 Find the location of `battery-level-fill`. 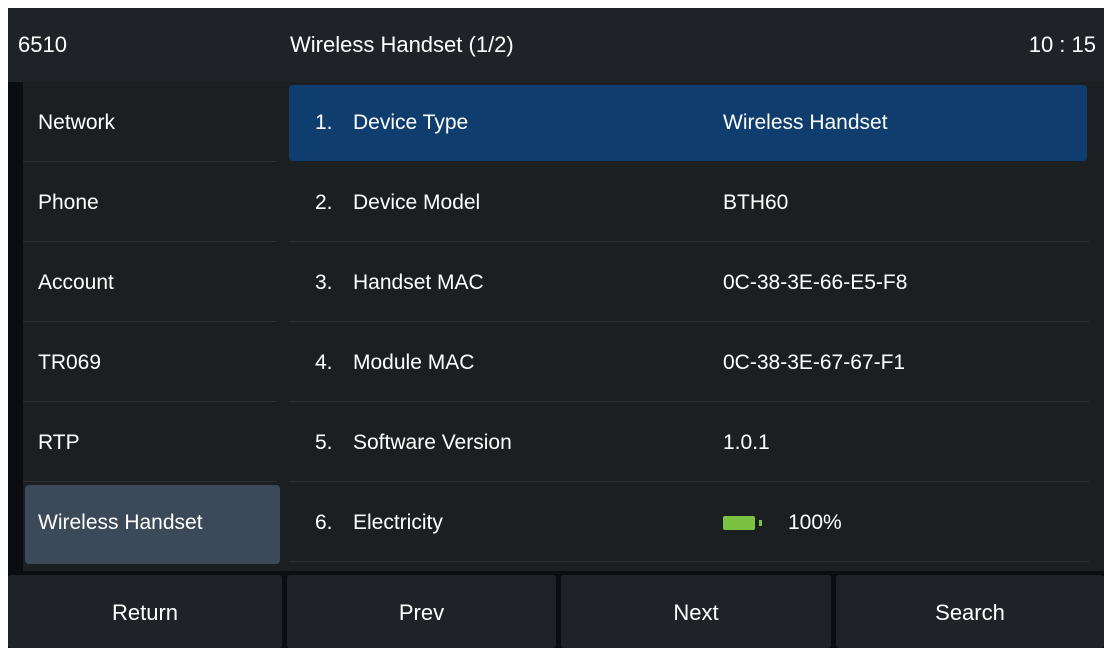

battery-level-fill is located at coordinates (739, 523).